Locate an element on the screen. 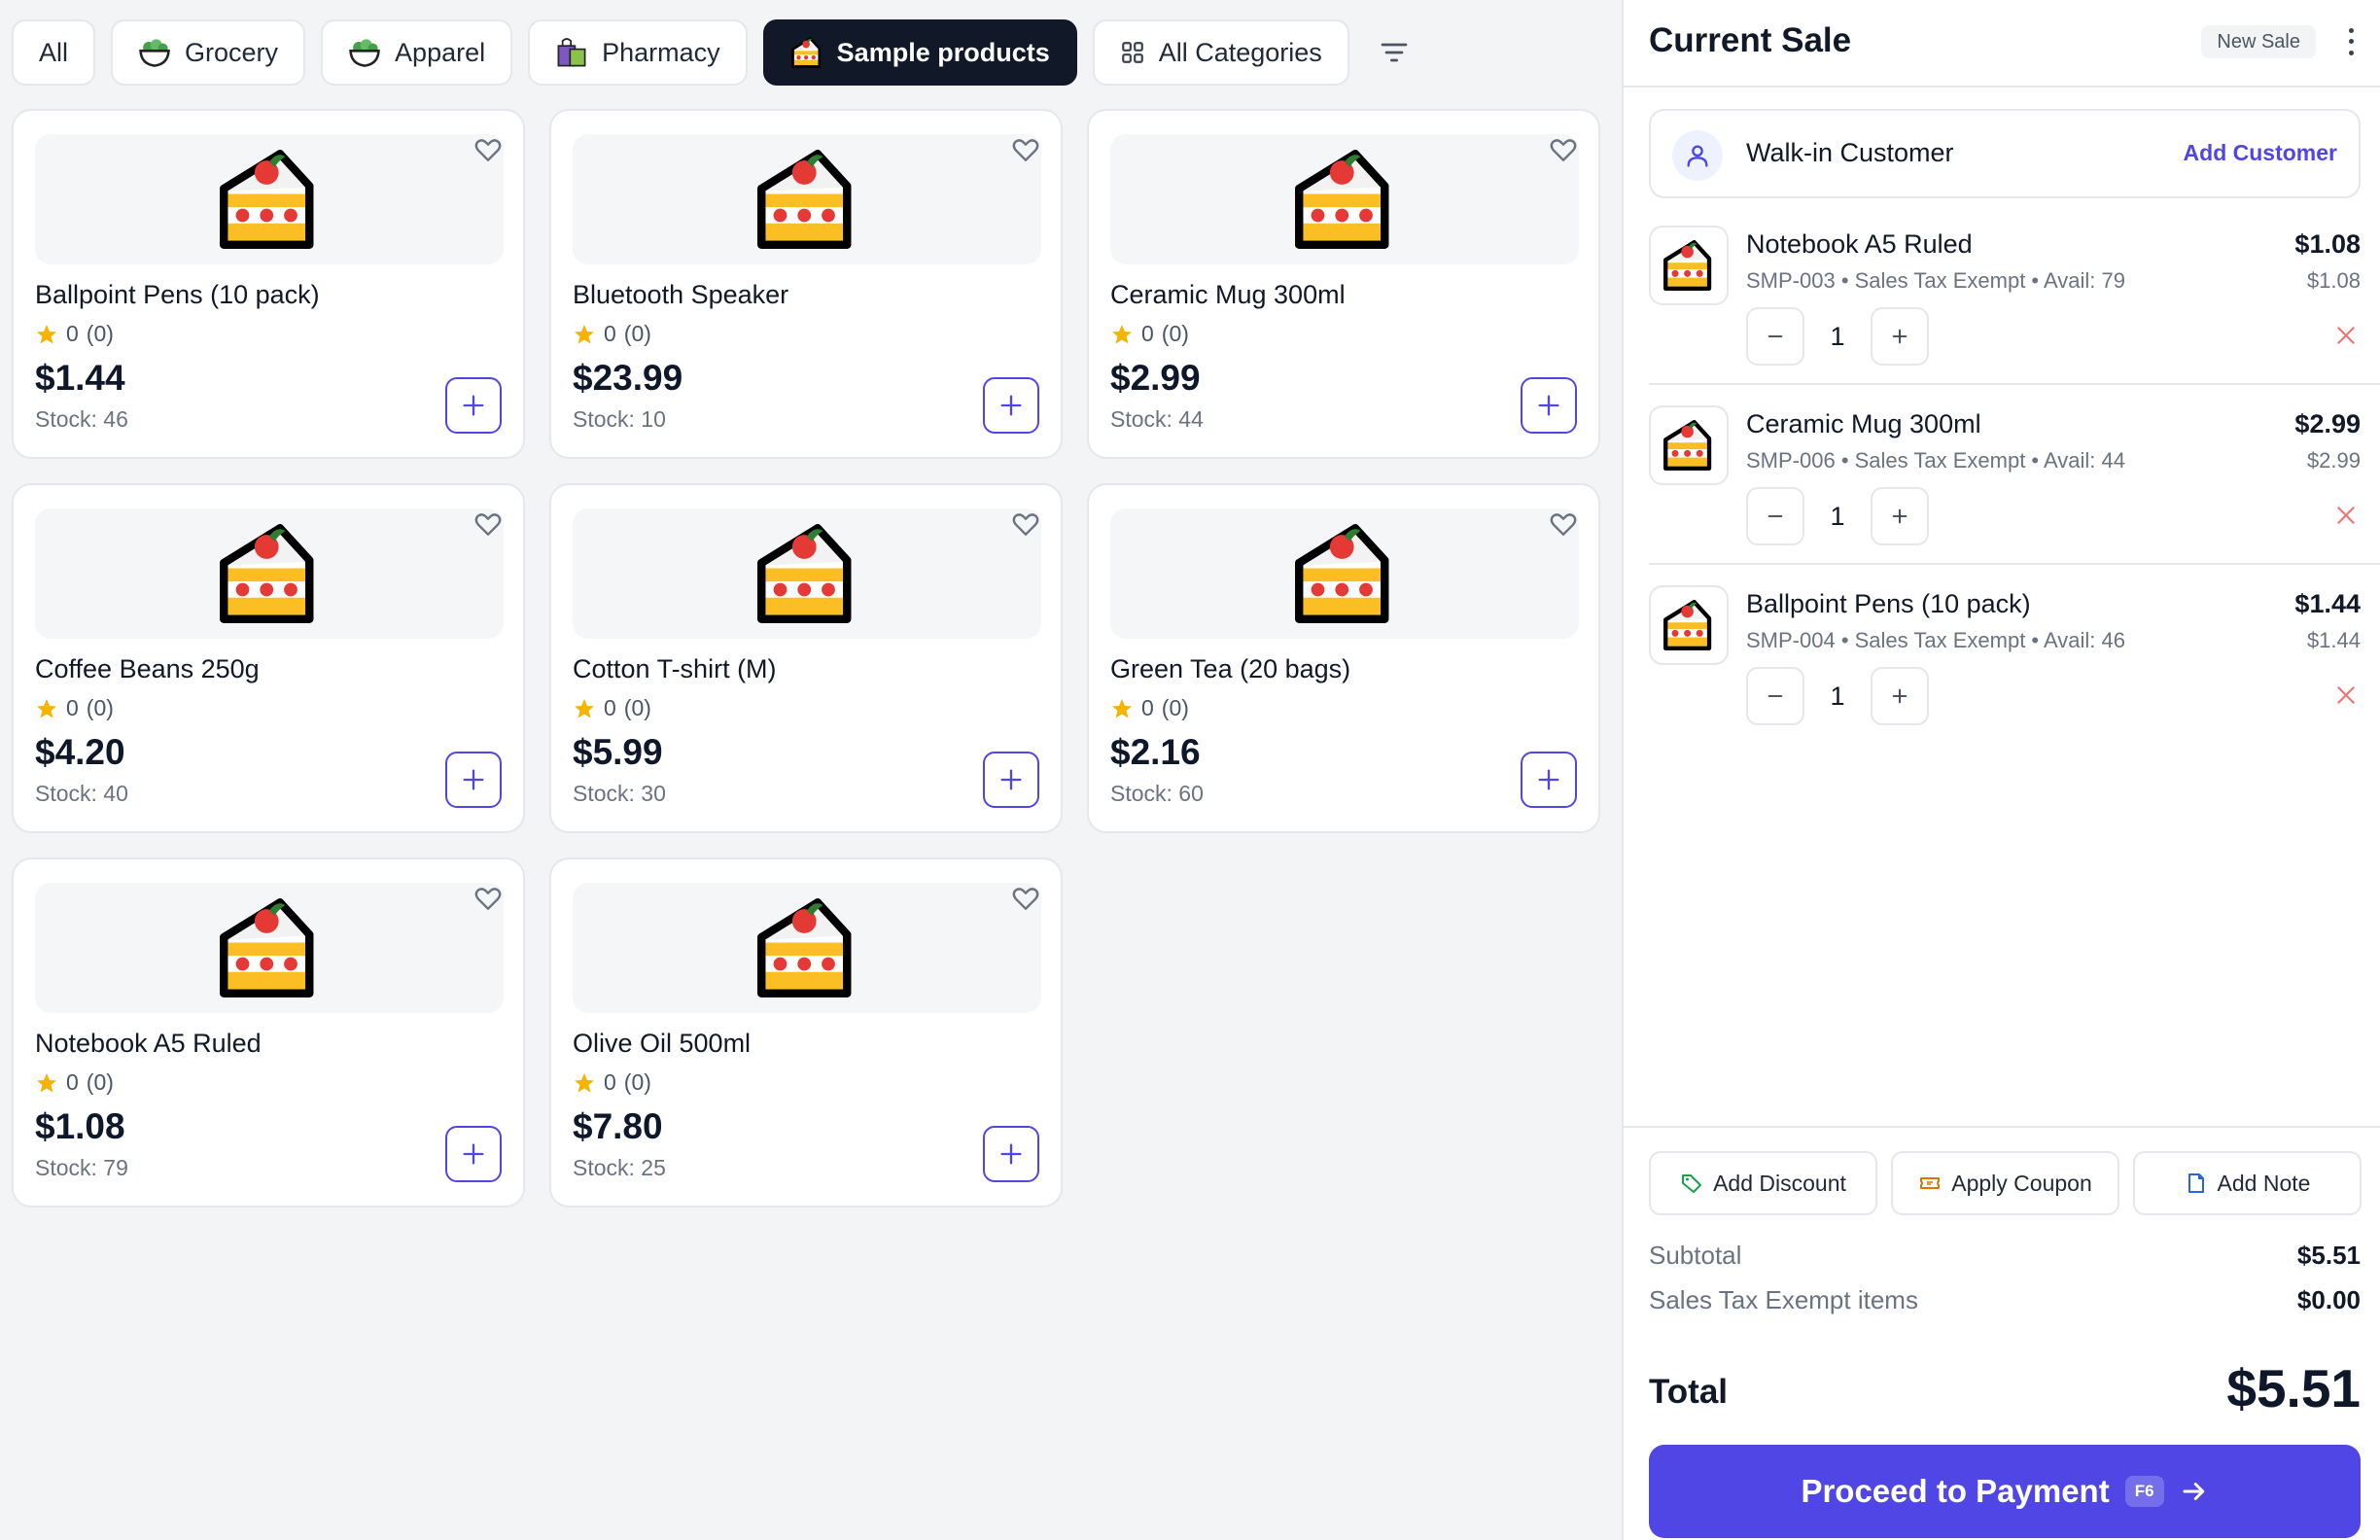 Image resolution: width=2380 pixels, height=1540 pixels. product-card: Ceramic Mug 300ml 0 (0) $2.99 Stock: 44 is located at coordinates (1343, 284).